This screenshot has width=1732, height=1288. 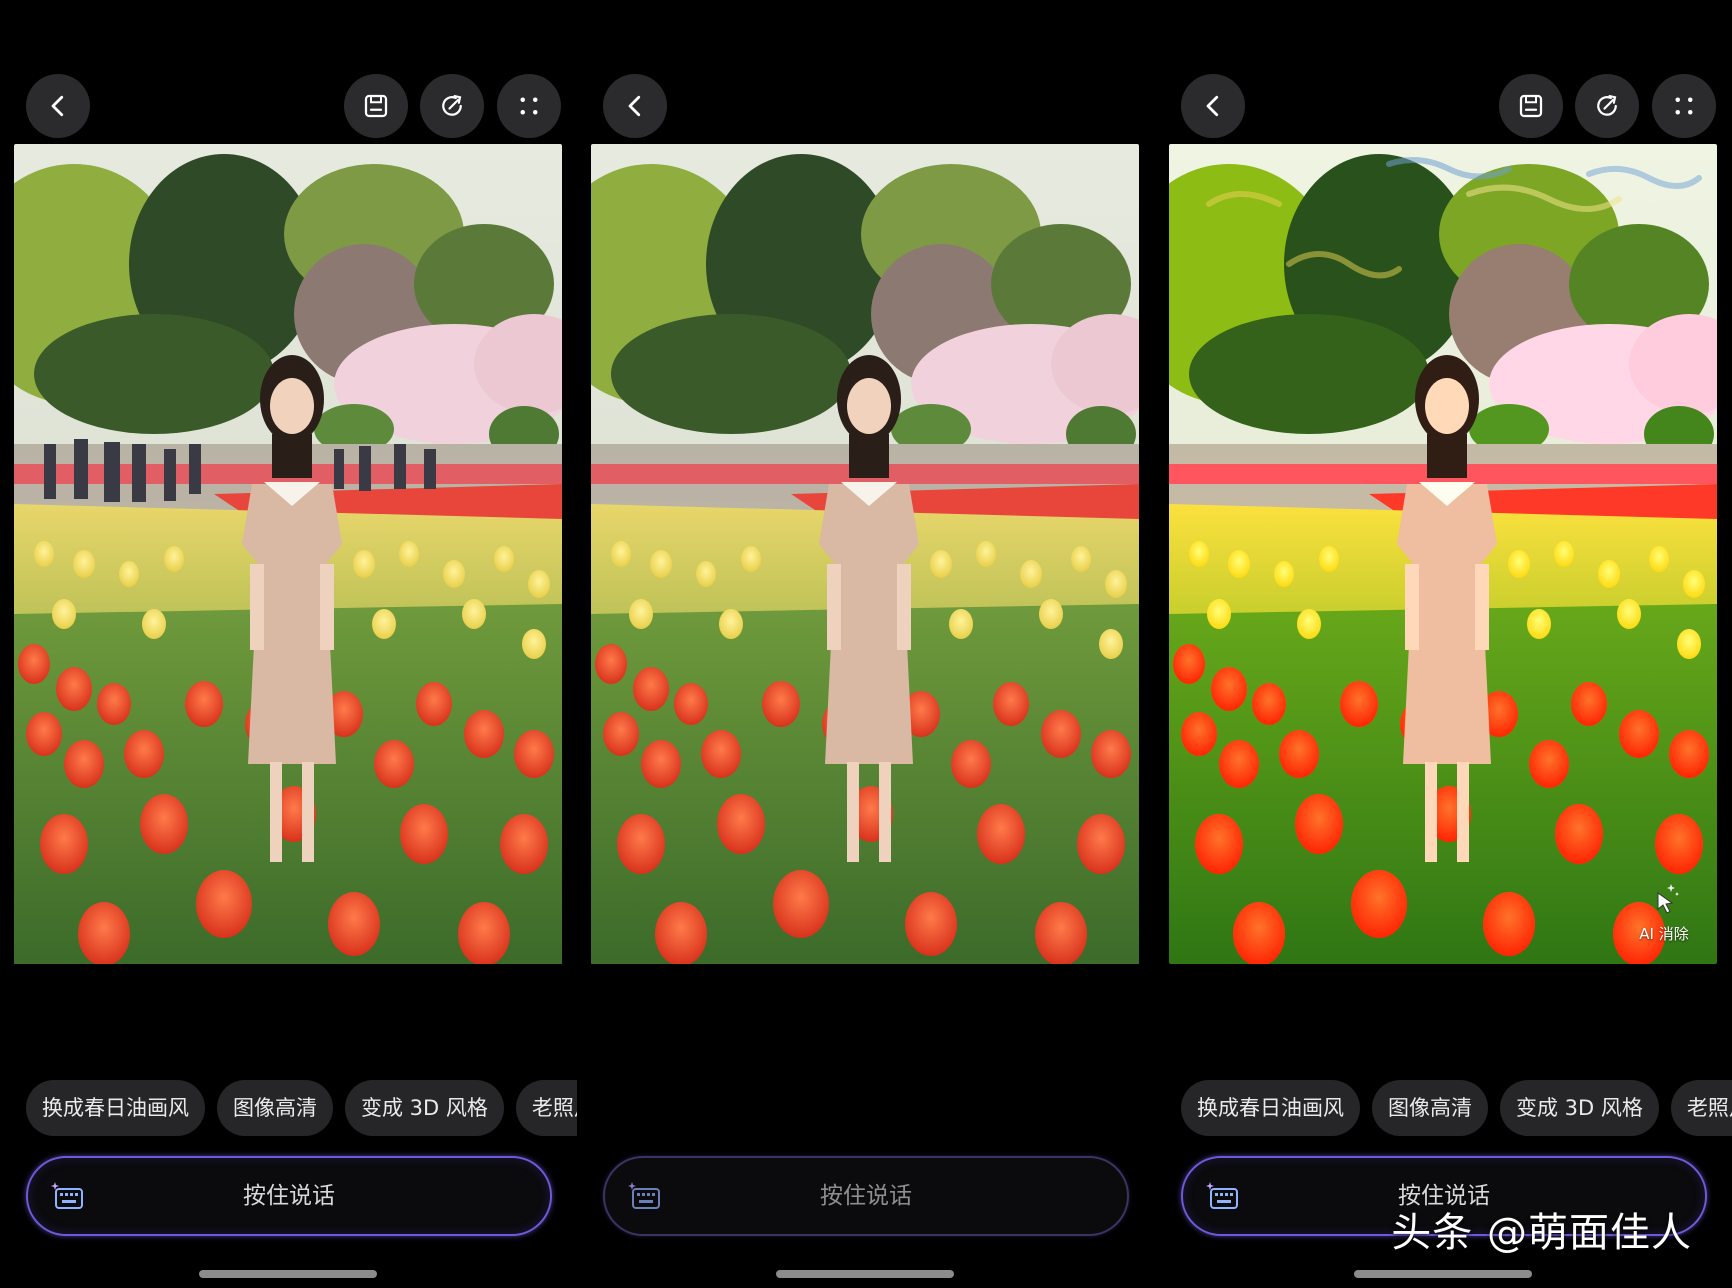 I want to click on ai-erase-label: AI 消除, so click(x=1664, y=934).